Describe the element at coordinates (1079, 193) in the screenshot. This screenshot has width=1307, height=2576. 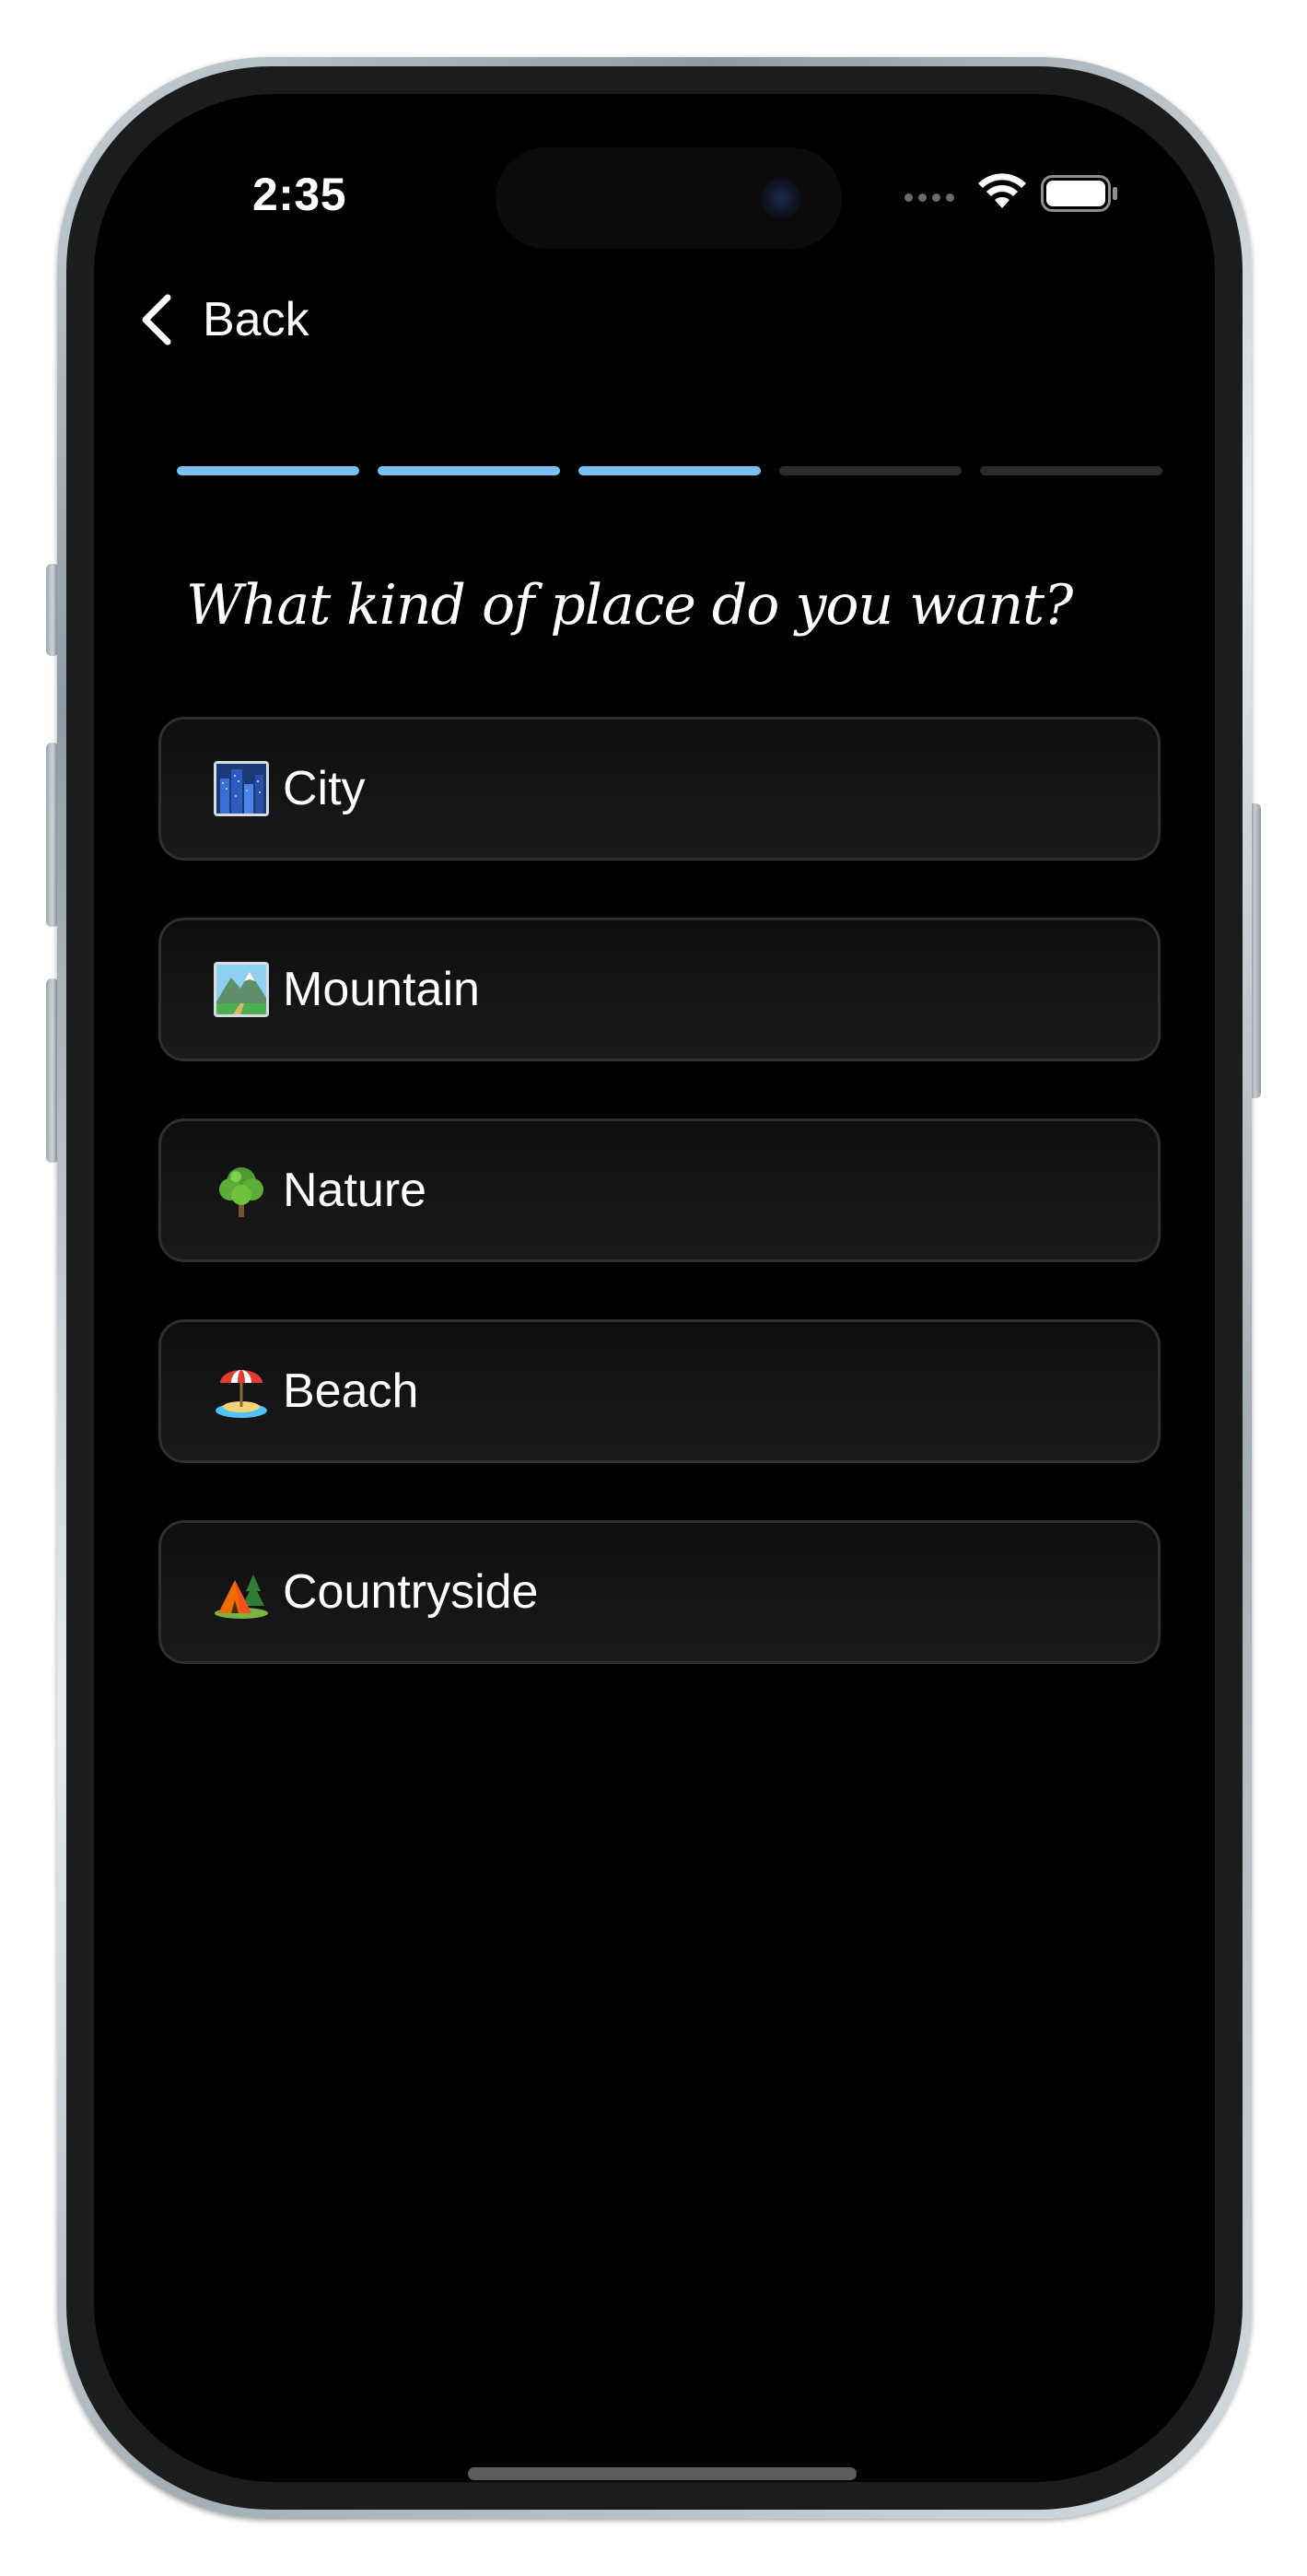
I see `battery-icon` at that location.